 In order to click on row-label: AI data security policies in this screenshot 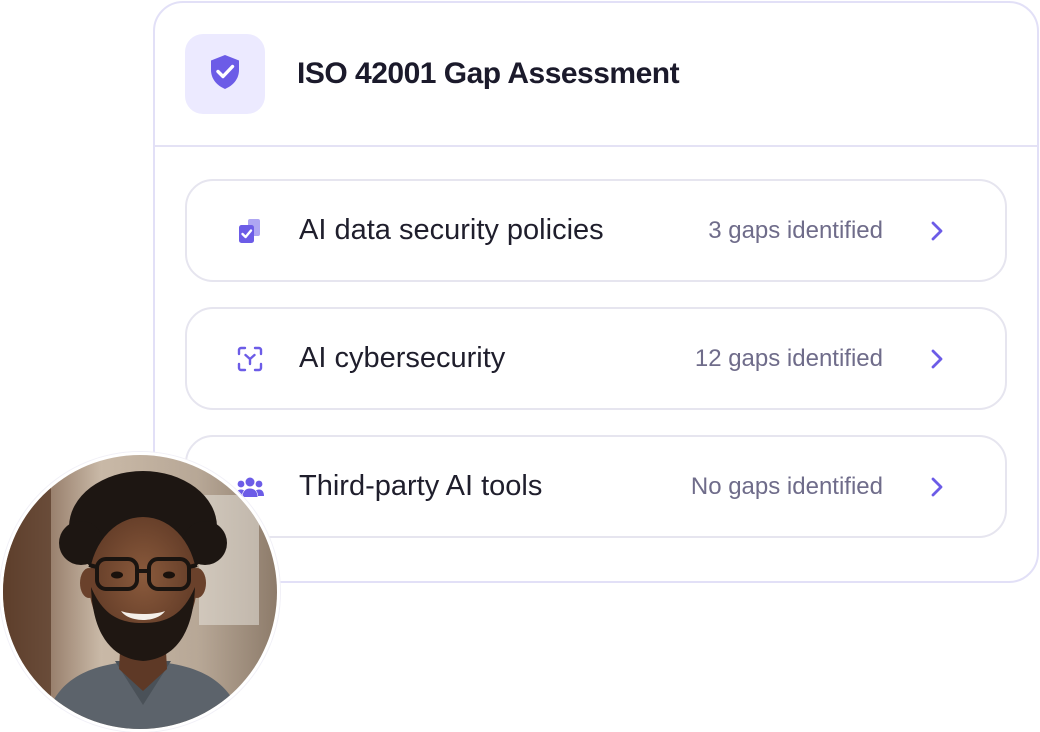, I will do `click(451, 230)`.